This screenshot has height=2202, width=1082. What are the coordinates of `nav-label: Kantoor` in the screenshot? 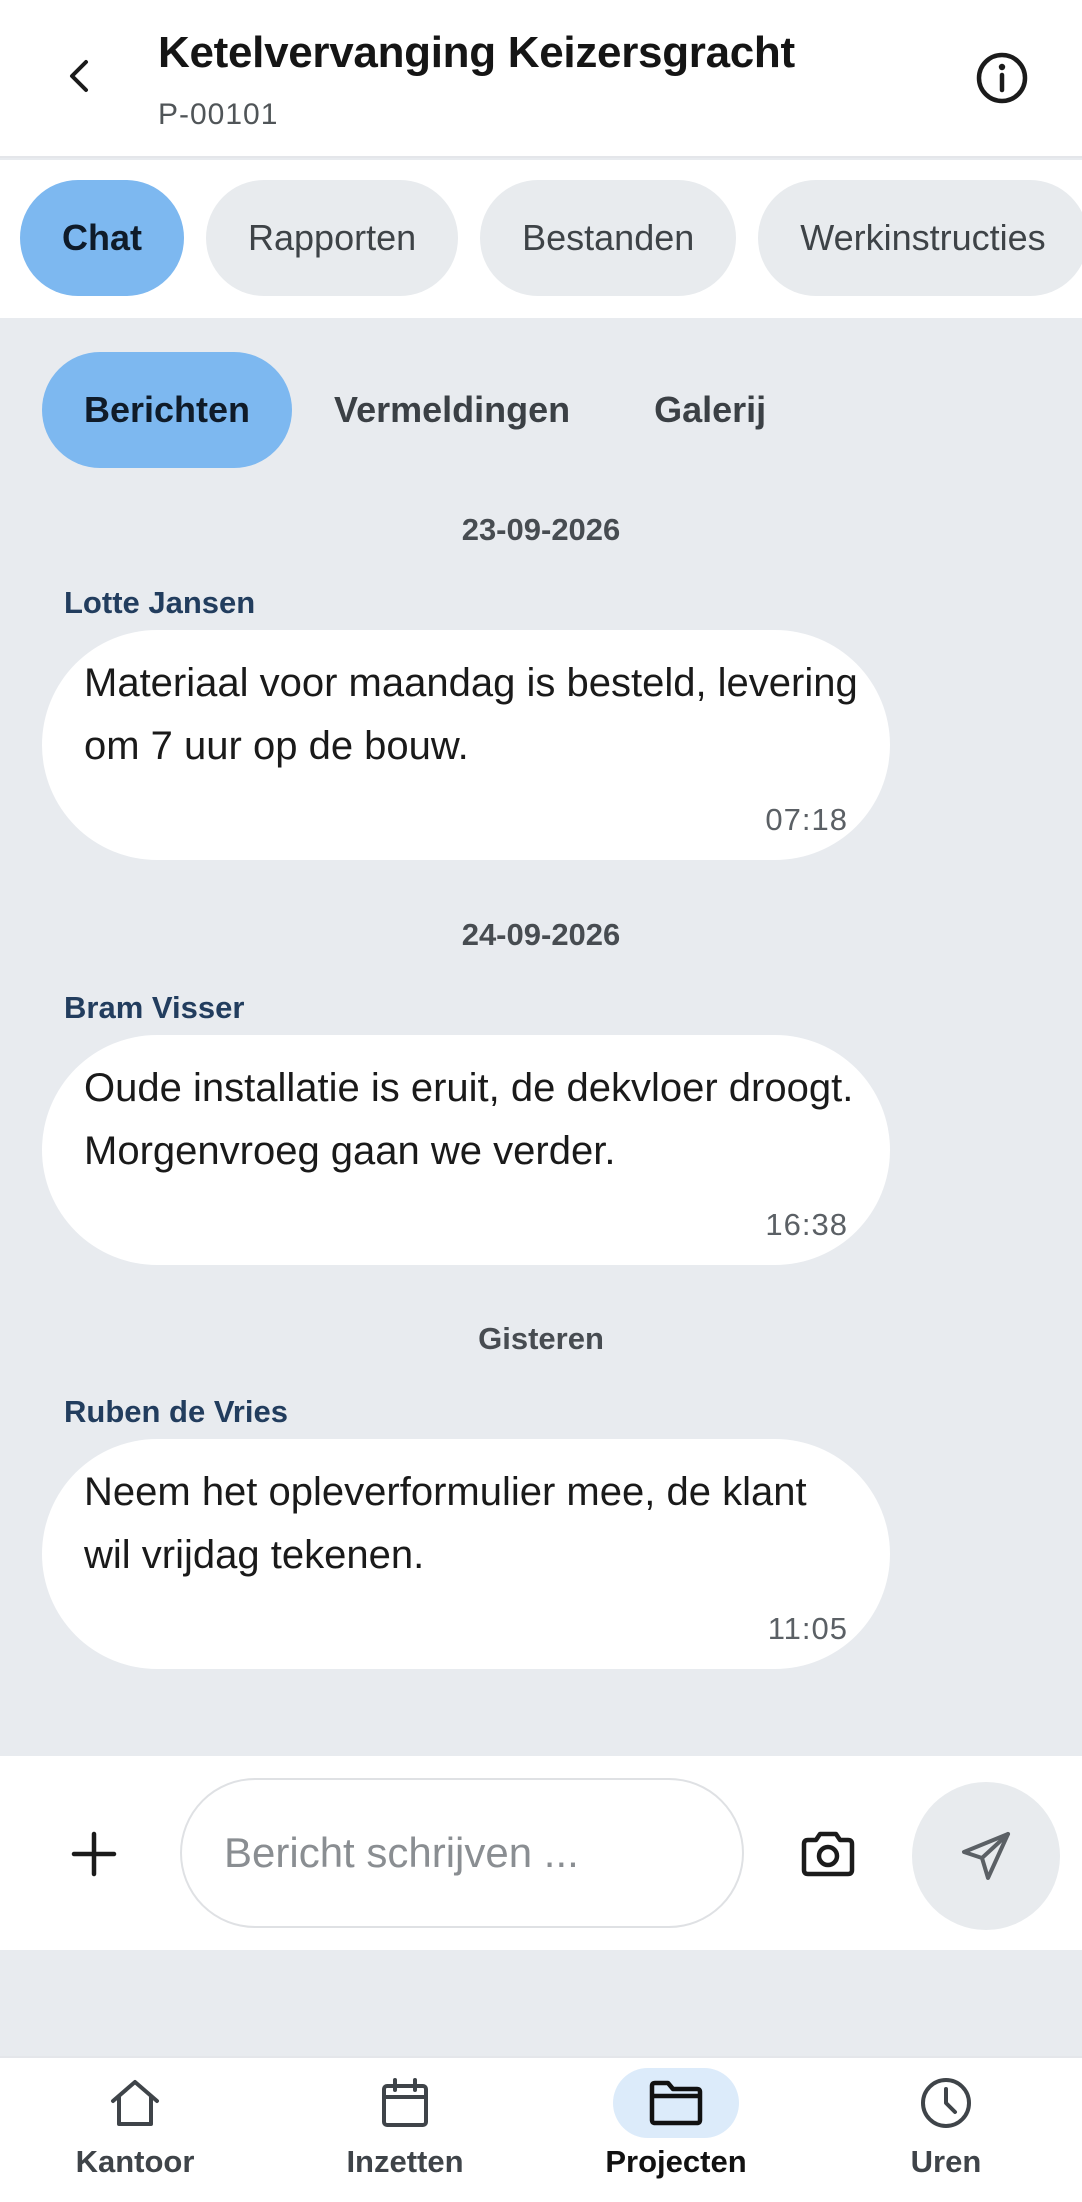 It's located at (135, 2161).